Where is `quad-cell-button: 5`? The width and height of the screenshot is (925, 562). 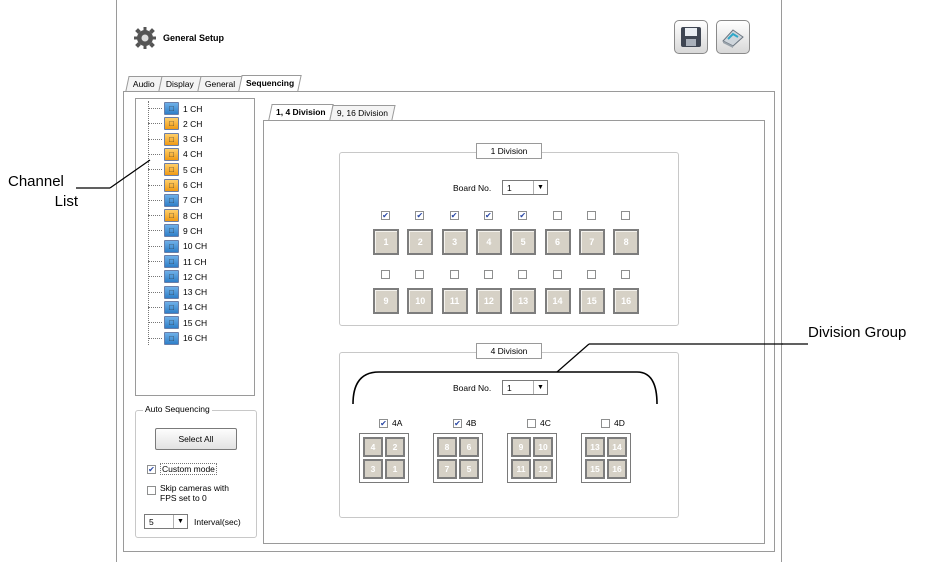
quad-cell-button: 5 is located at coordinates (469, 469).